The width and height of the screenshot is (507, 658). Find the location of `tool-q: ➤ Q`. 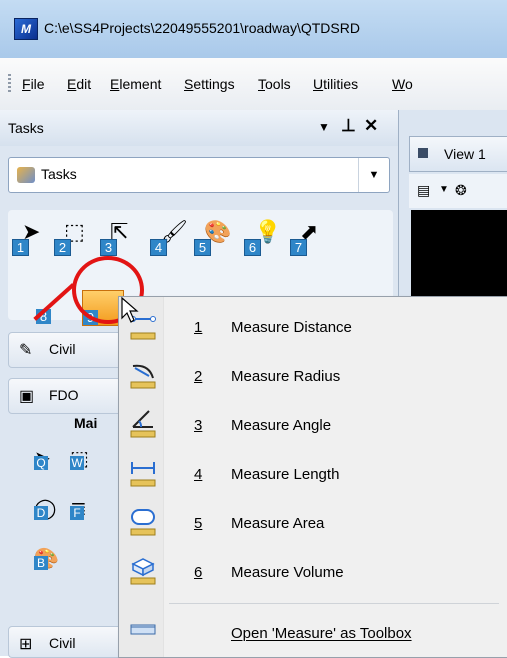

tool-q: ➤ Q is located at coordinates (45, 458).